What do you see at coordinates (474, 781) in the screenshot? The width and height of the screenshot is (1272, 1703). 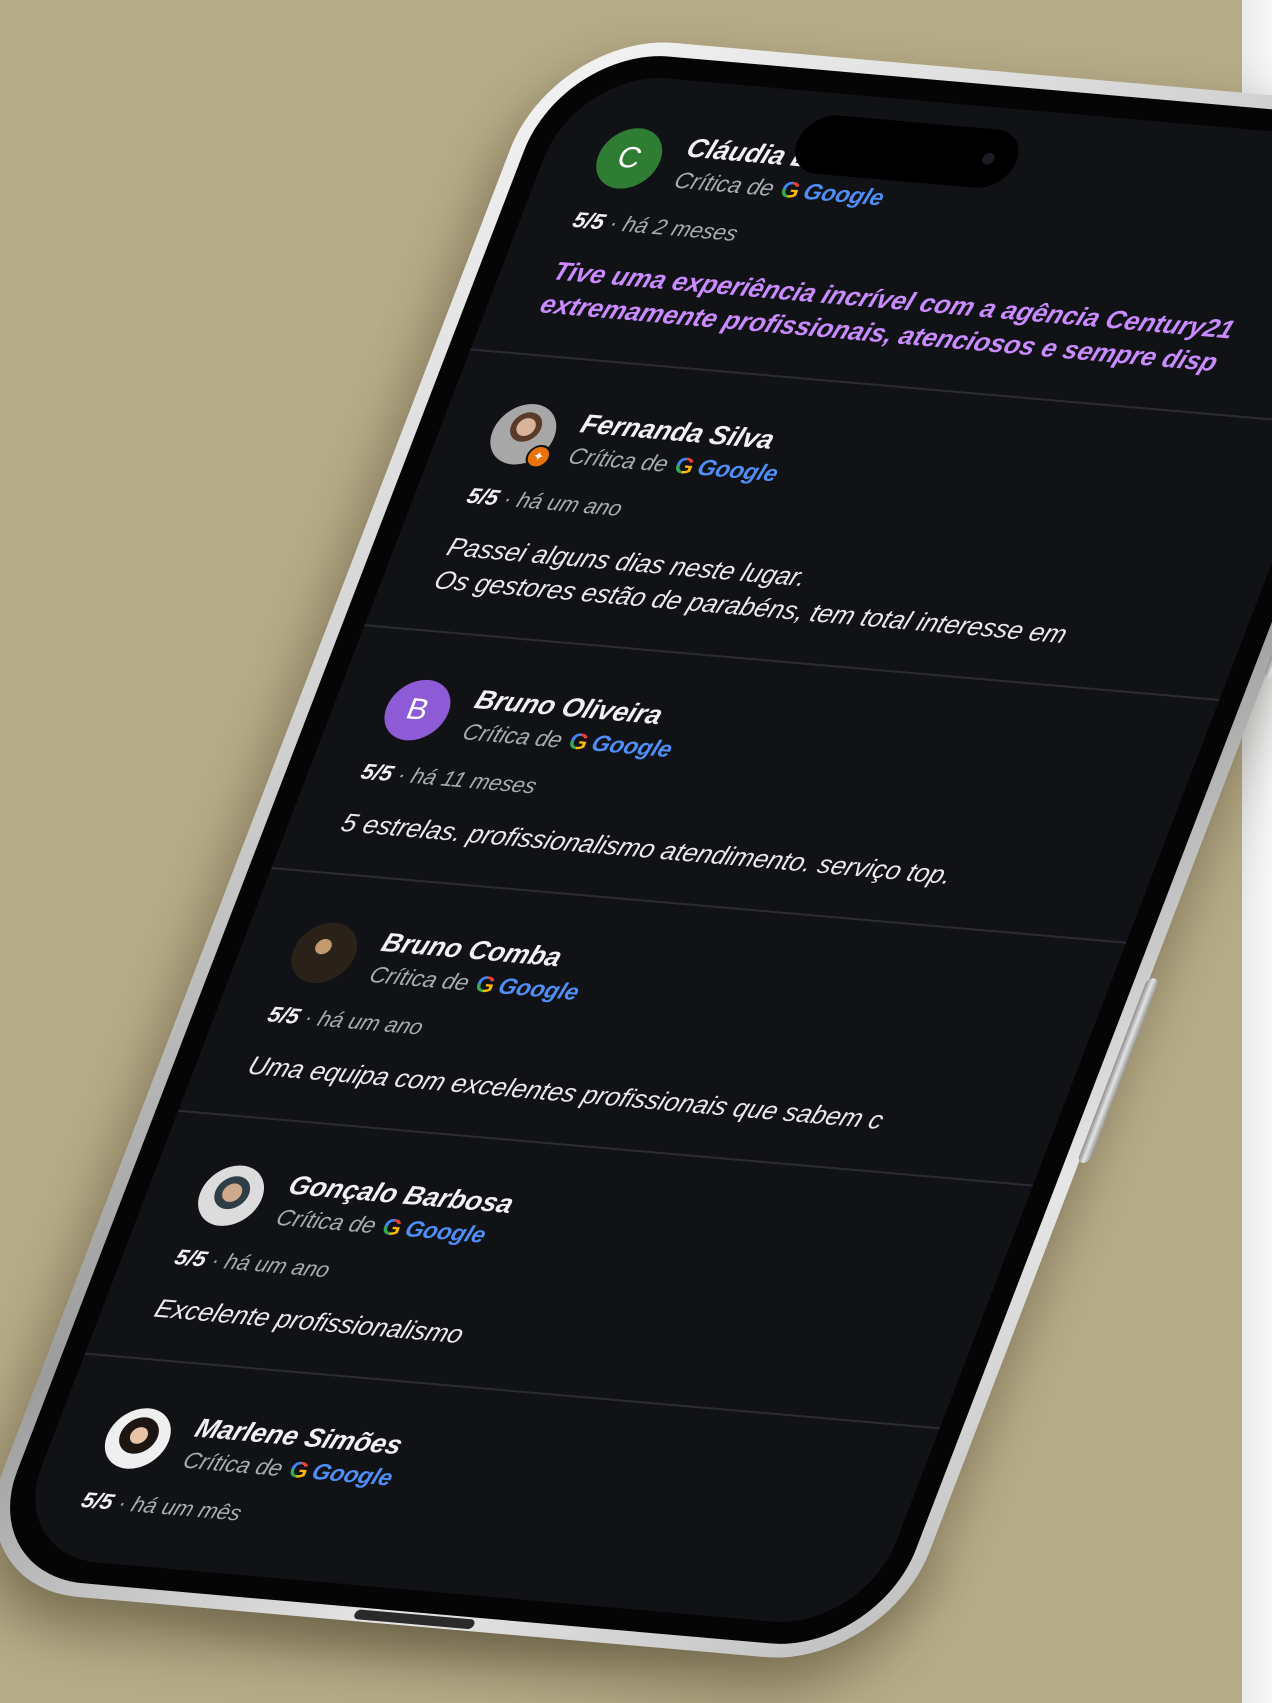 I see `review-age: há 11 meses` at bounding box center [474, 781].